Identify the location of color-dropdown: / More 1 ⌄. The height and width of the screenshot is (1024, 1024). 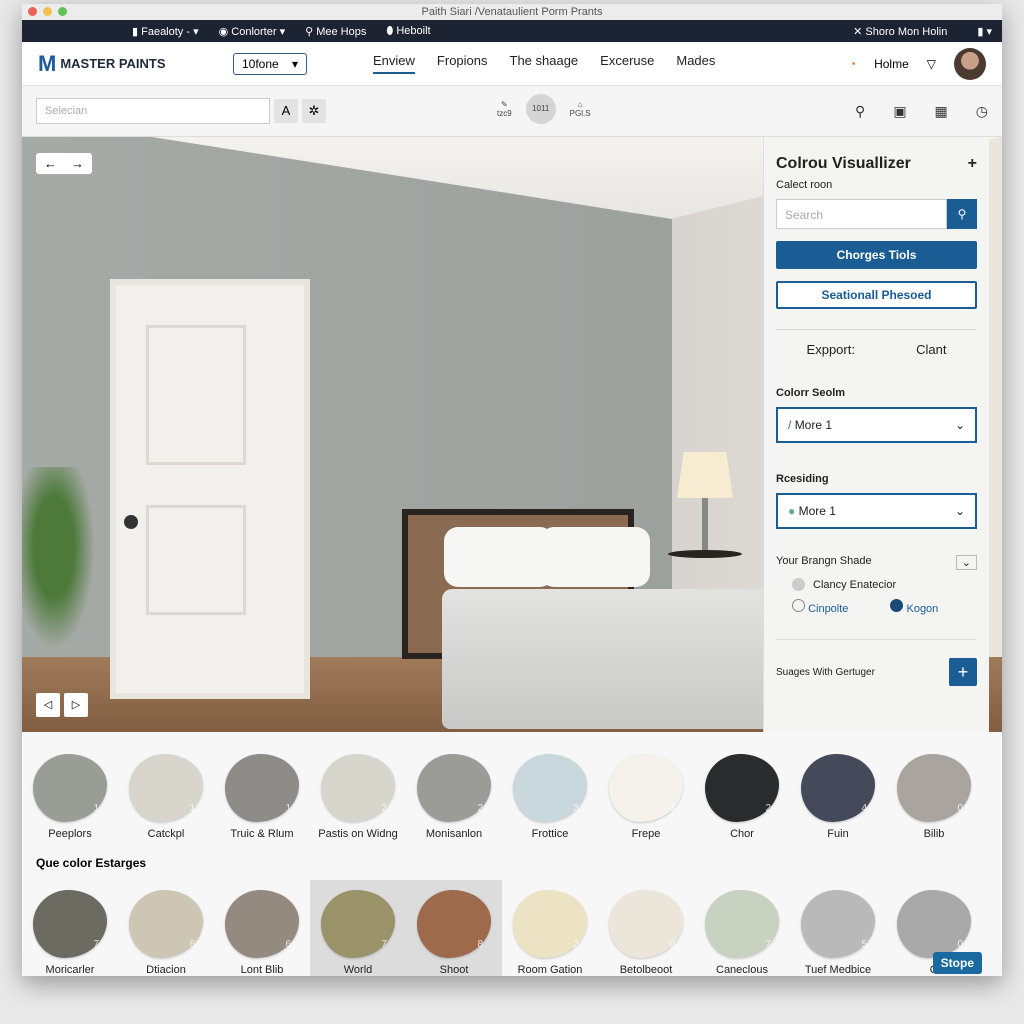
(876, 425).